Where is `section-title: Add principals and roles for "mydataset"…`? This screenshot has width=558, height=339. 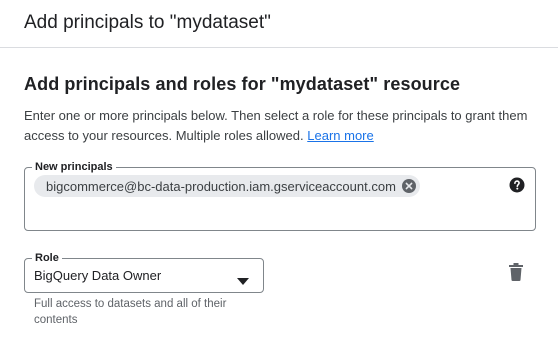
section-title: Add principals and roles for "mydataset"… is located at coordinates (242, 84).